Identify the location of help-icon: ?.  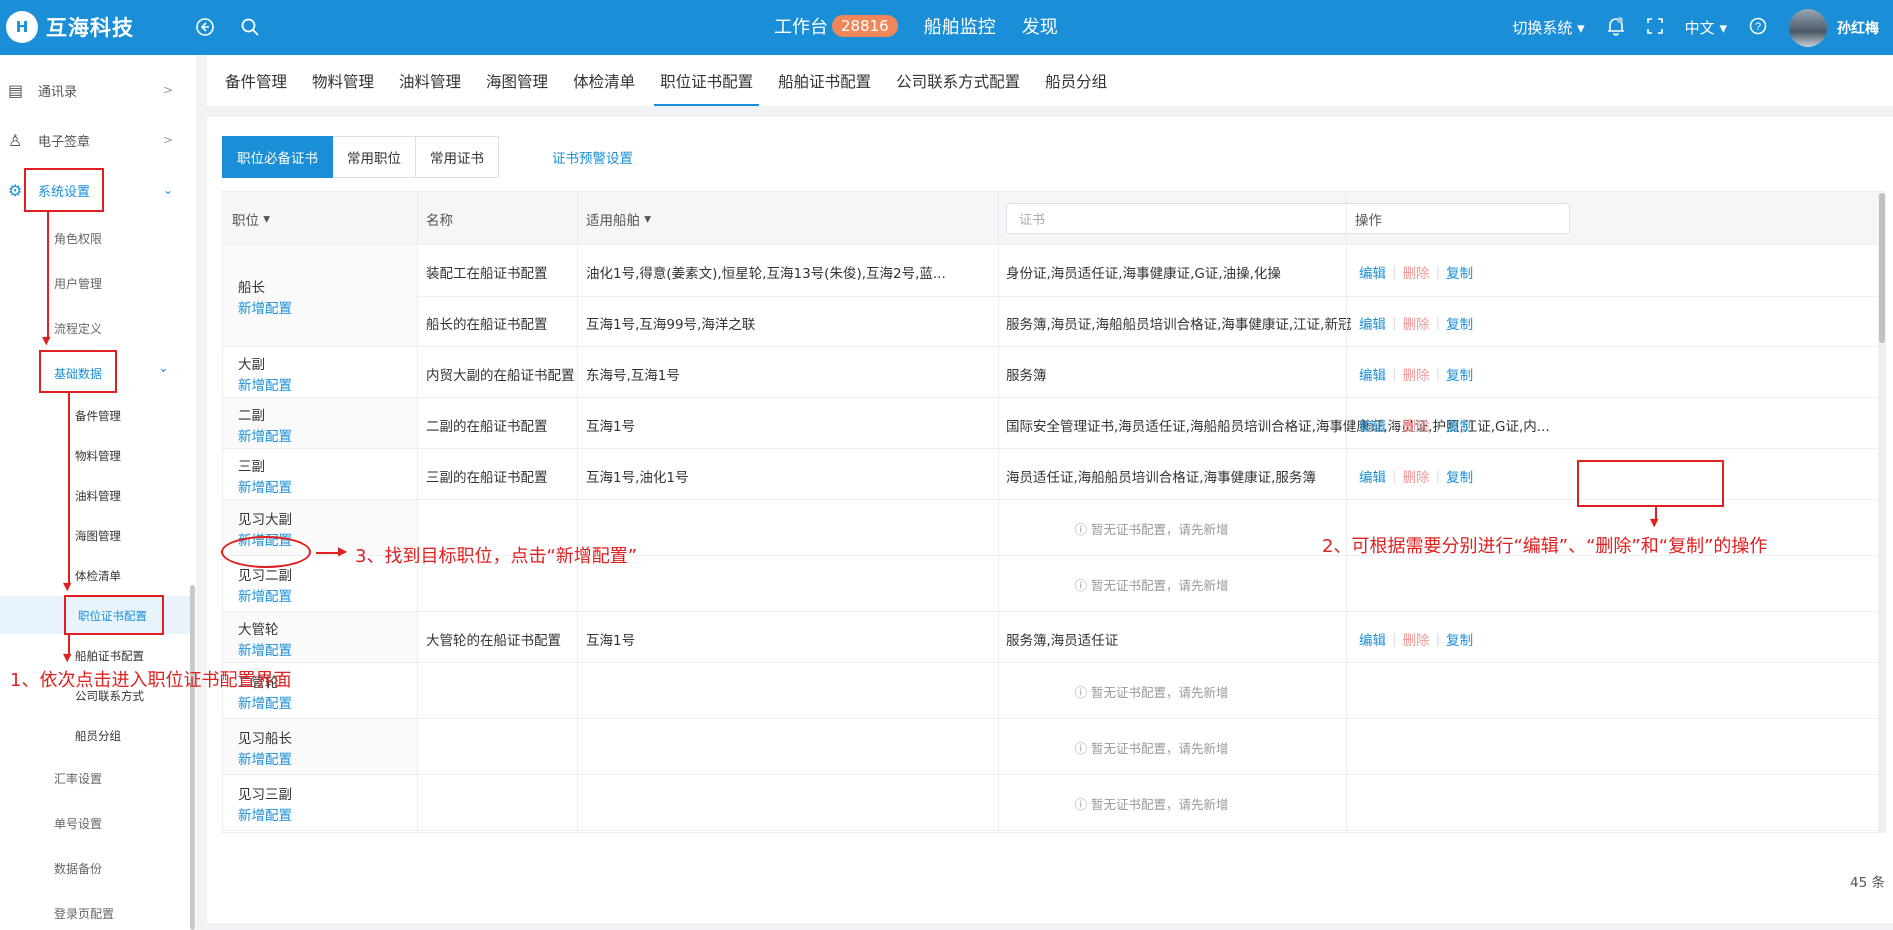
(1758, 28).